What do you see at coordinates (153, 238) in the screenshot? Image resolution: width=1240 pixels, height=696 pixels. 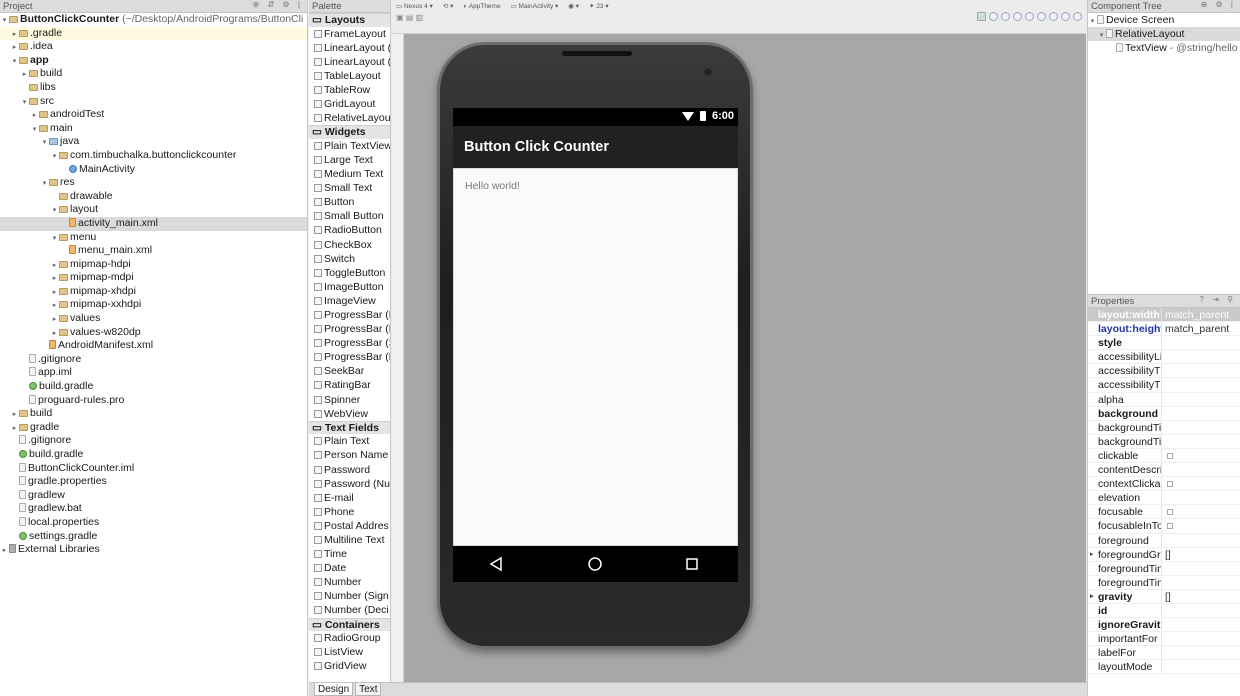 I see `project-tree-item: ▾ menu` at bounding box center [153, 238].